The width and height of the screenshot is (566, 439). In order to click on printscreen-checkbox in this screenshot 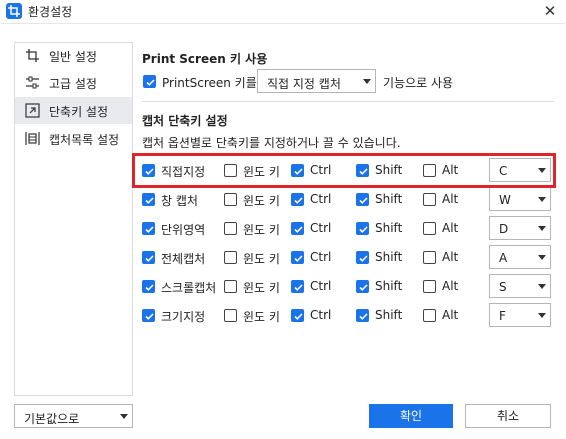, I will do `click(149, 81)`.